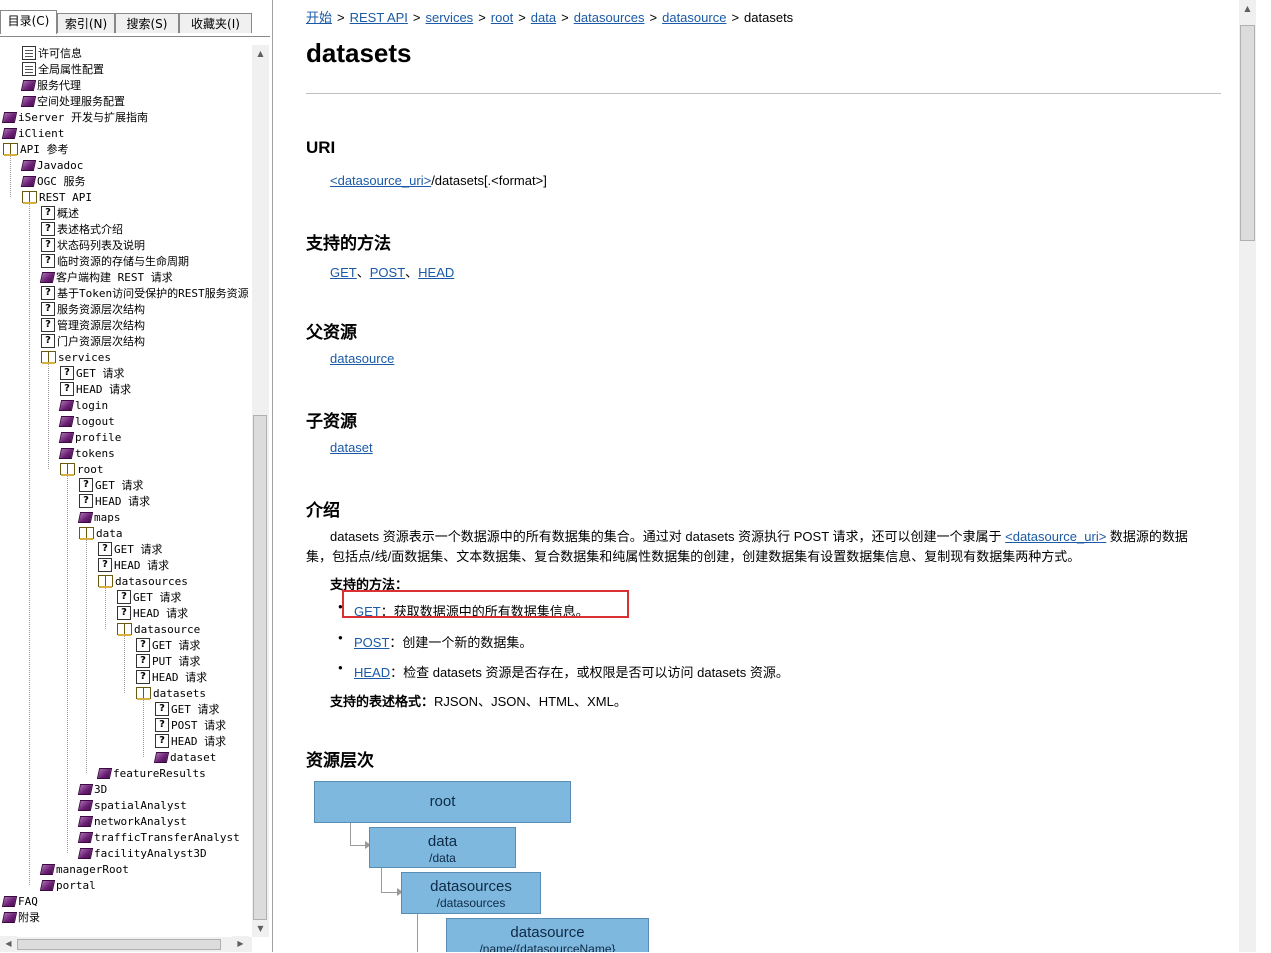 Image resolution: width=1271 pixels, height=953 pixels. I want to click on tree-item: datasources, so click(143, 581).